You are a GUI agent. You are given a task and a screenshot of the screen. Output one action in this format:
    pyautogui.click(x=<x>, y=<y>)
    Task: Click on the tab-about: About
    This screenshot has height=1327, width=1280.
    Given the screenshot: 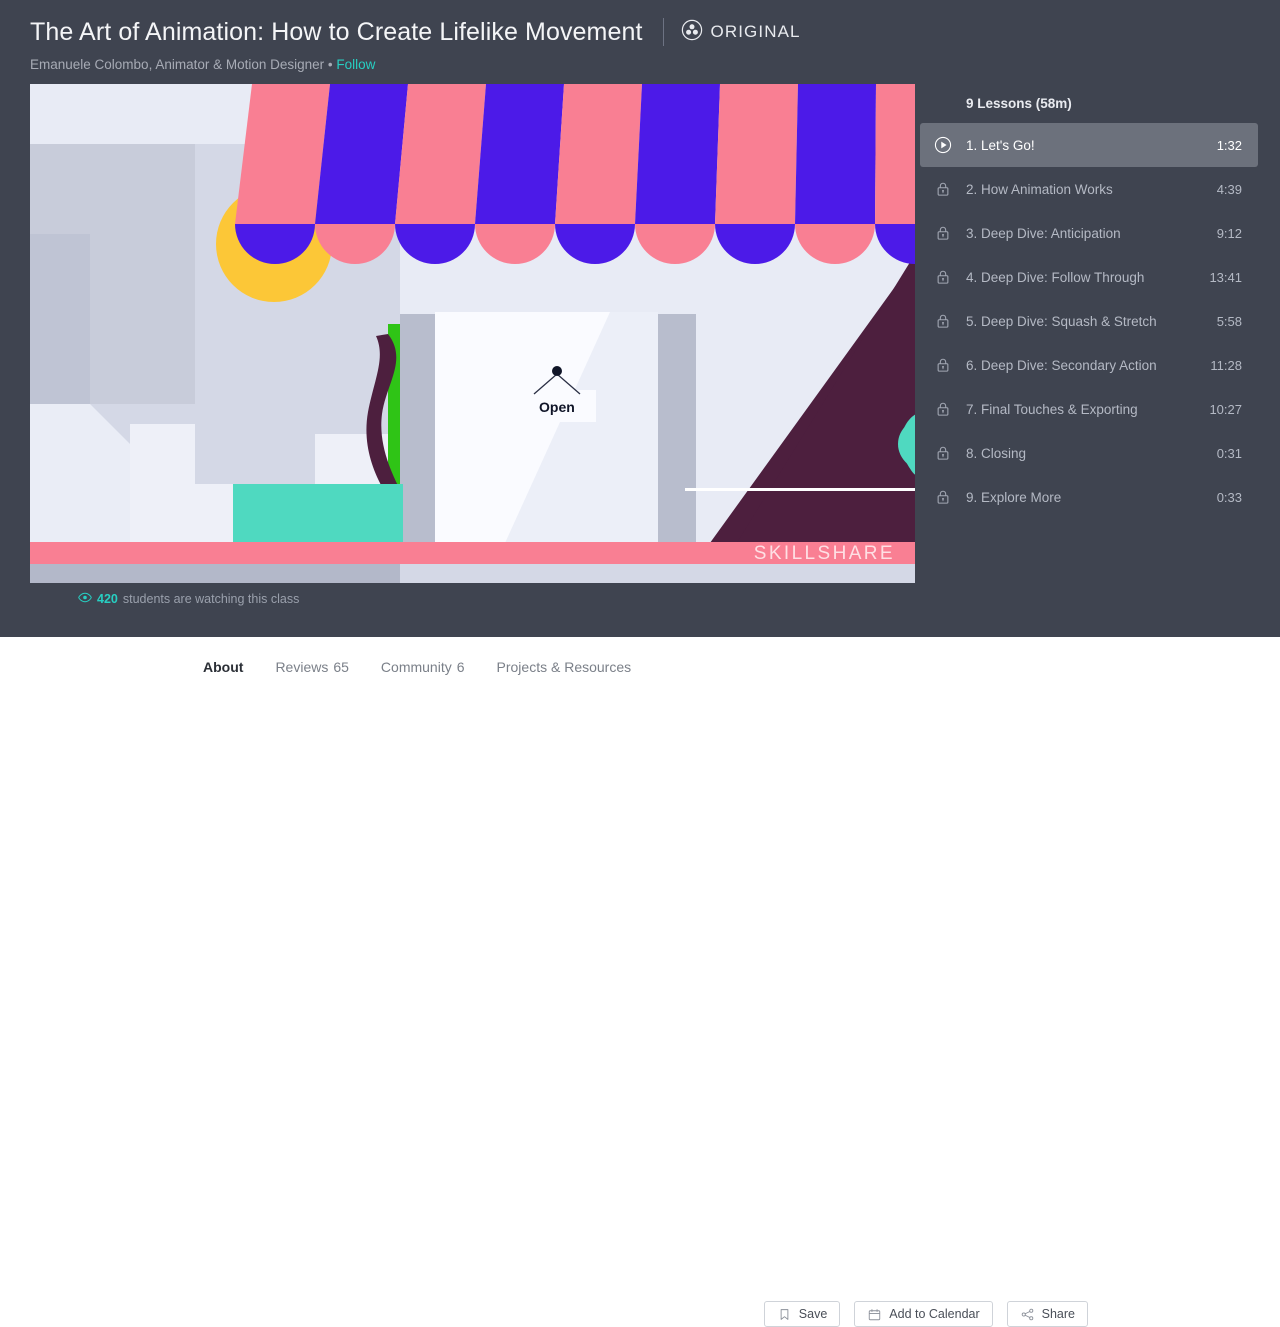 What is the action you would take?
    pyautogui.click(x=223, y=667)
    